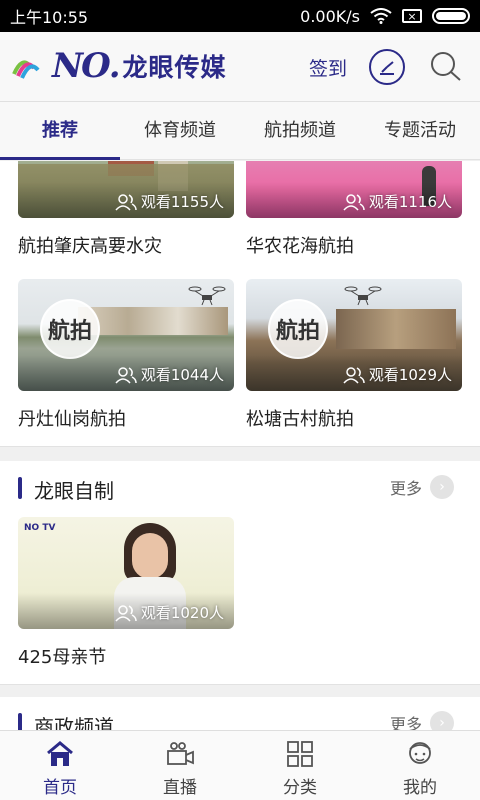  I want to click on thumb-face, so click(150, 556).